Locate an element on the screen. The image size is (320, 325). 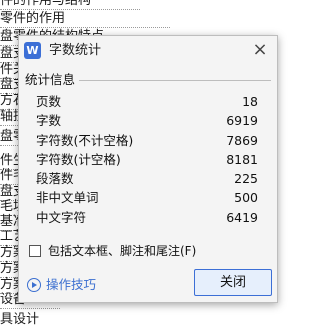
stat-row-chars-with-spaces: 字符数(计空格) 8181 is located at coordinates (148, 159).